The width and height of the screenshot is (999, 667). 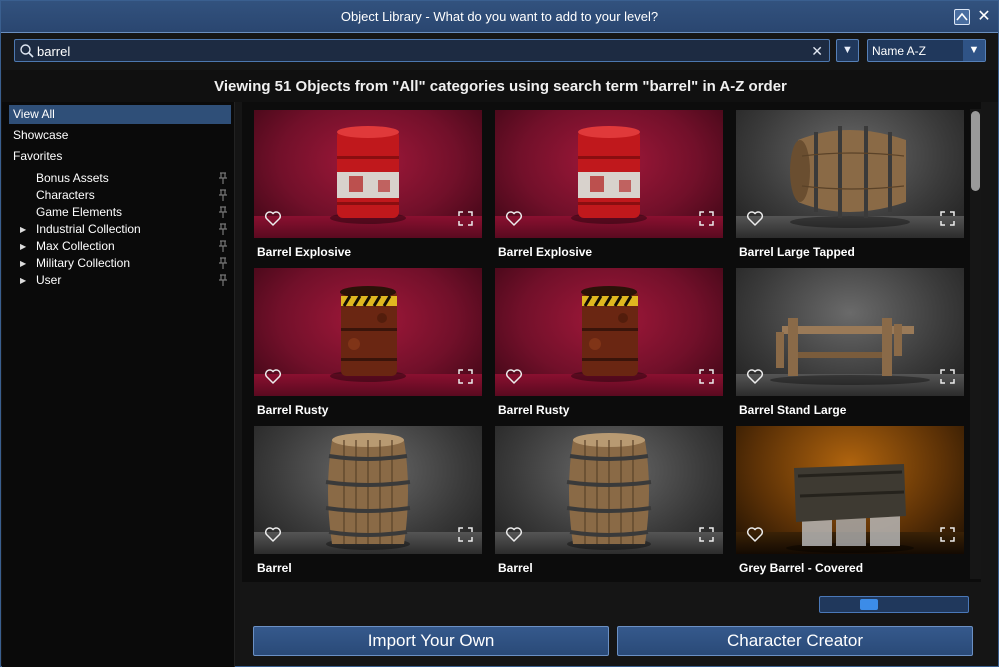 What do you see at coordinates (850, 508) in the screenshot?
I see `covered-barrels-model-image` at bounding box center [850, 508].